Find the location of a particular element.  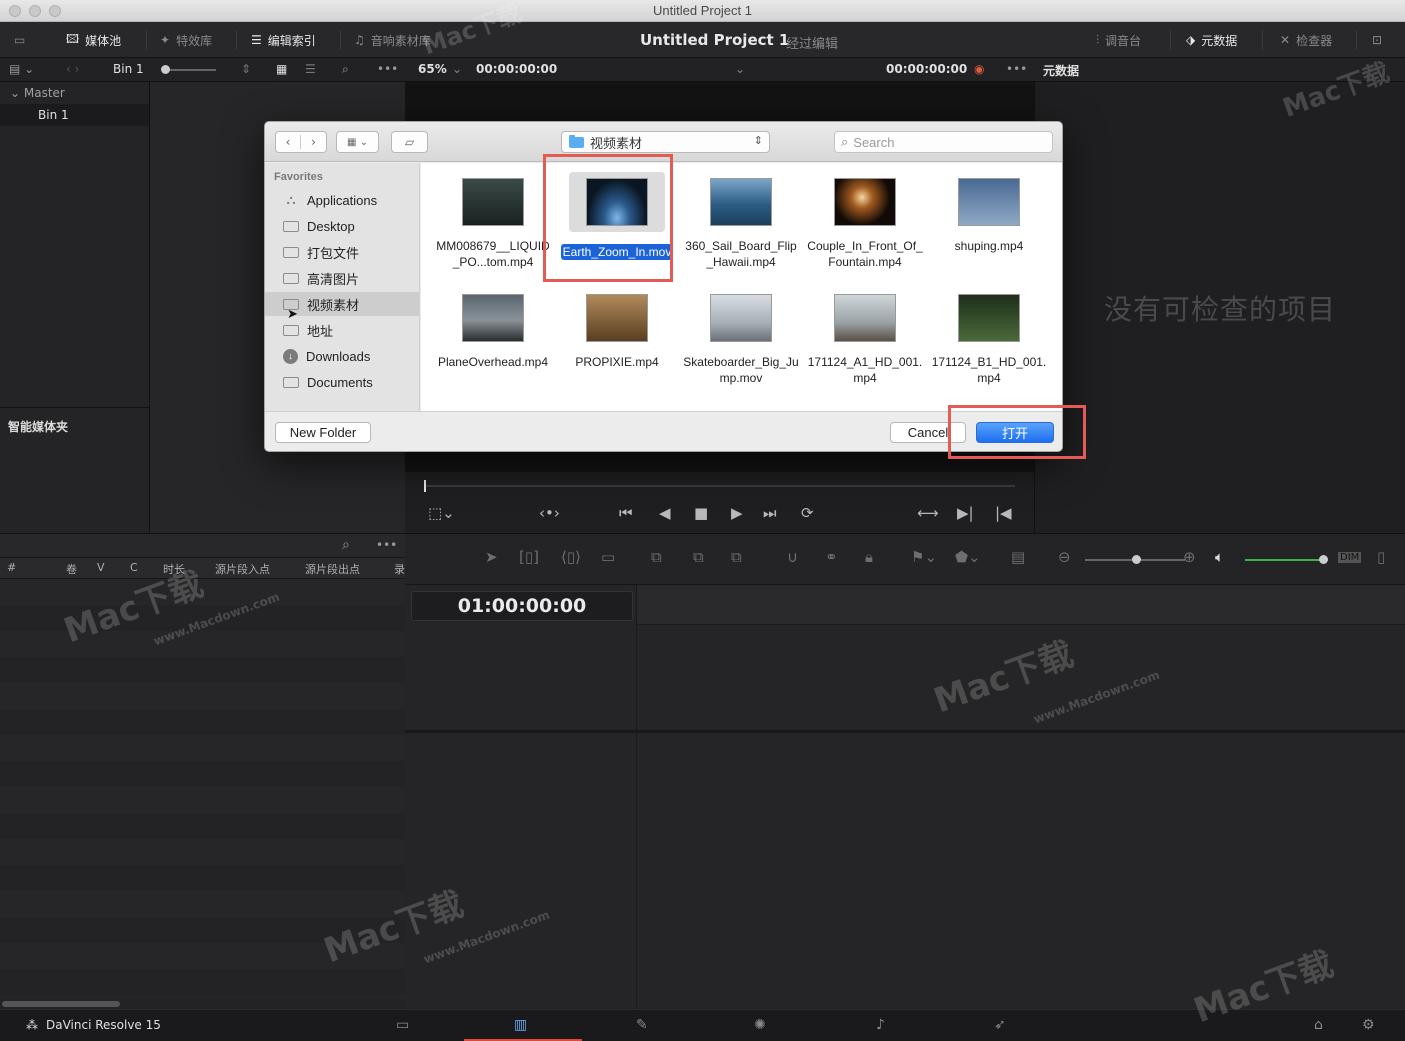

sidebar-item-folder: 高清图片 is located at coordinates (342, 278).